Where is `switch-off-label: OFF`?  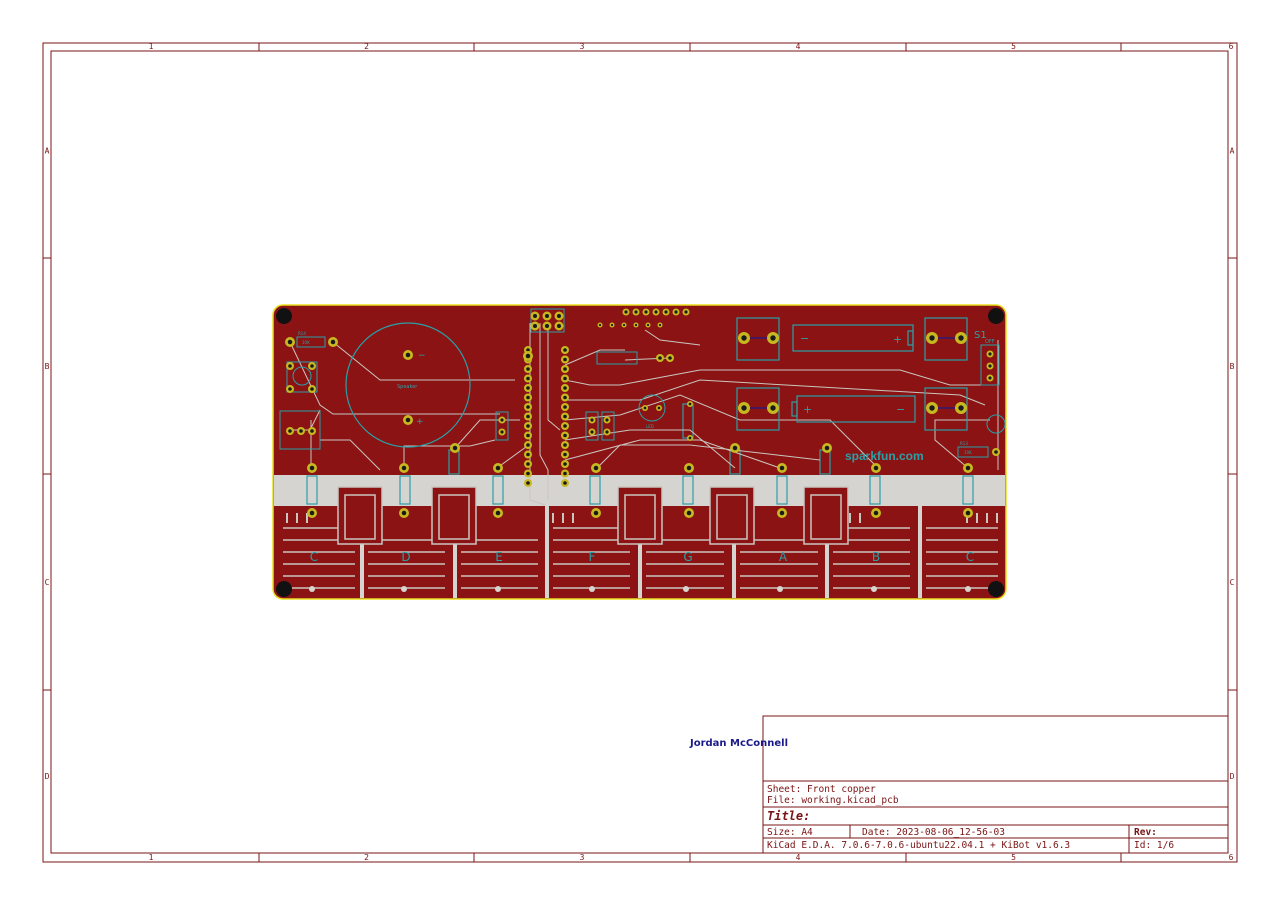 switch-off-label: OFF is located at coordinates (990, 342).